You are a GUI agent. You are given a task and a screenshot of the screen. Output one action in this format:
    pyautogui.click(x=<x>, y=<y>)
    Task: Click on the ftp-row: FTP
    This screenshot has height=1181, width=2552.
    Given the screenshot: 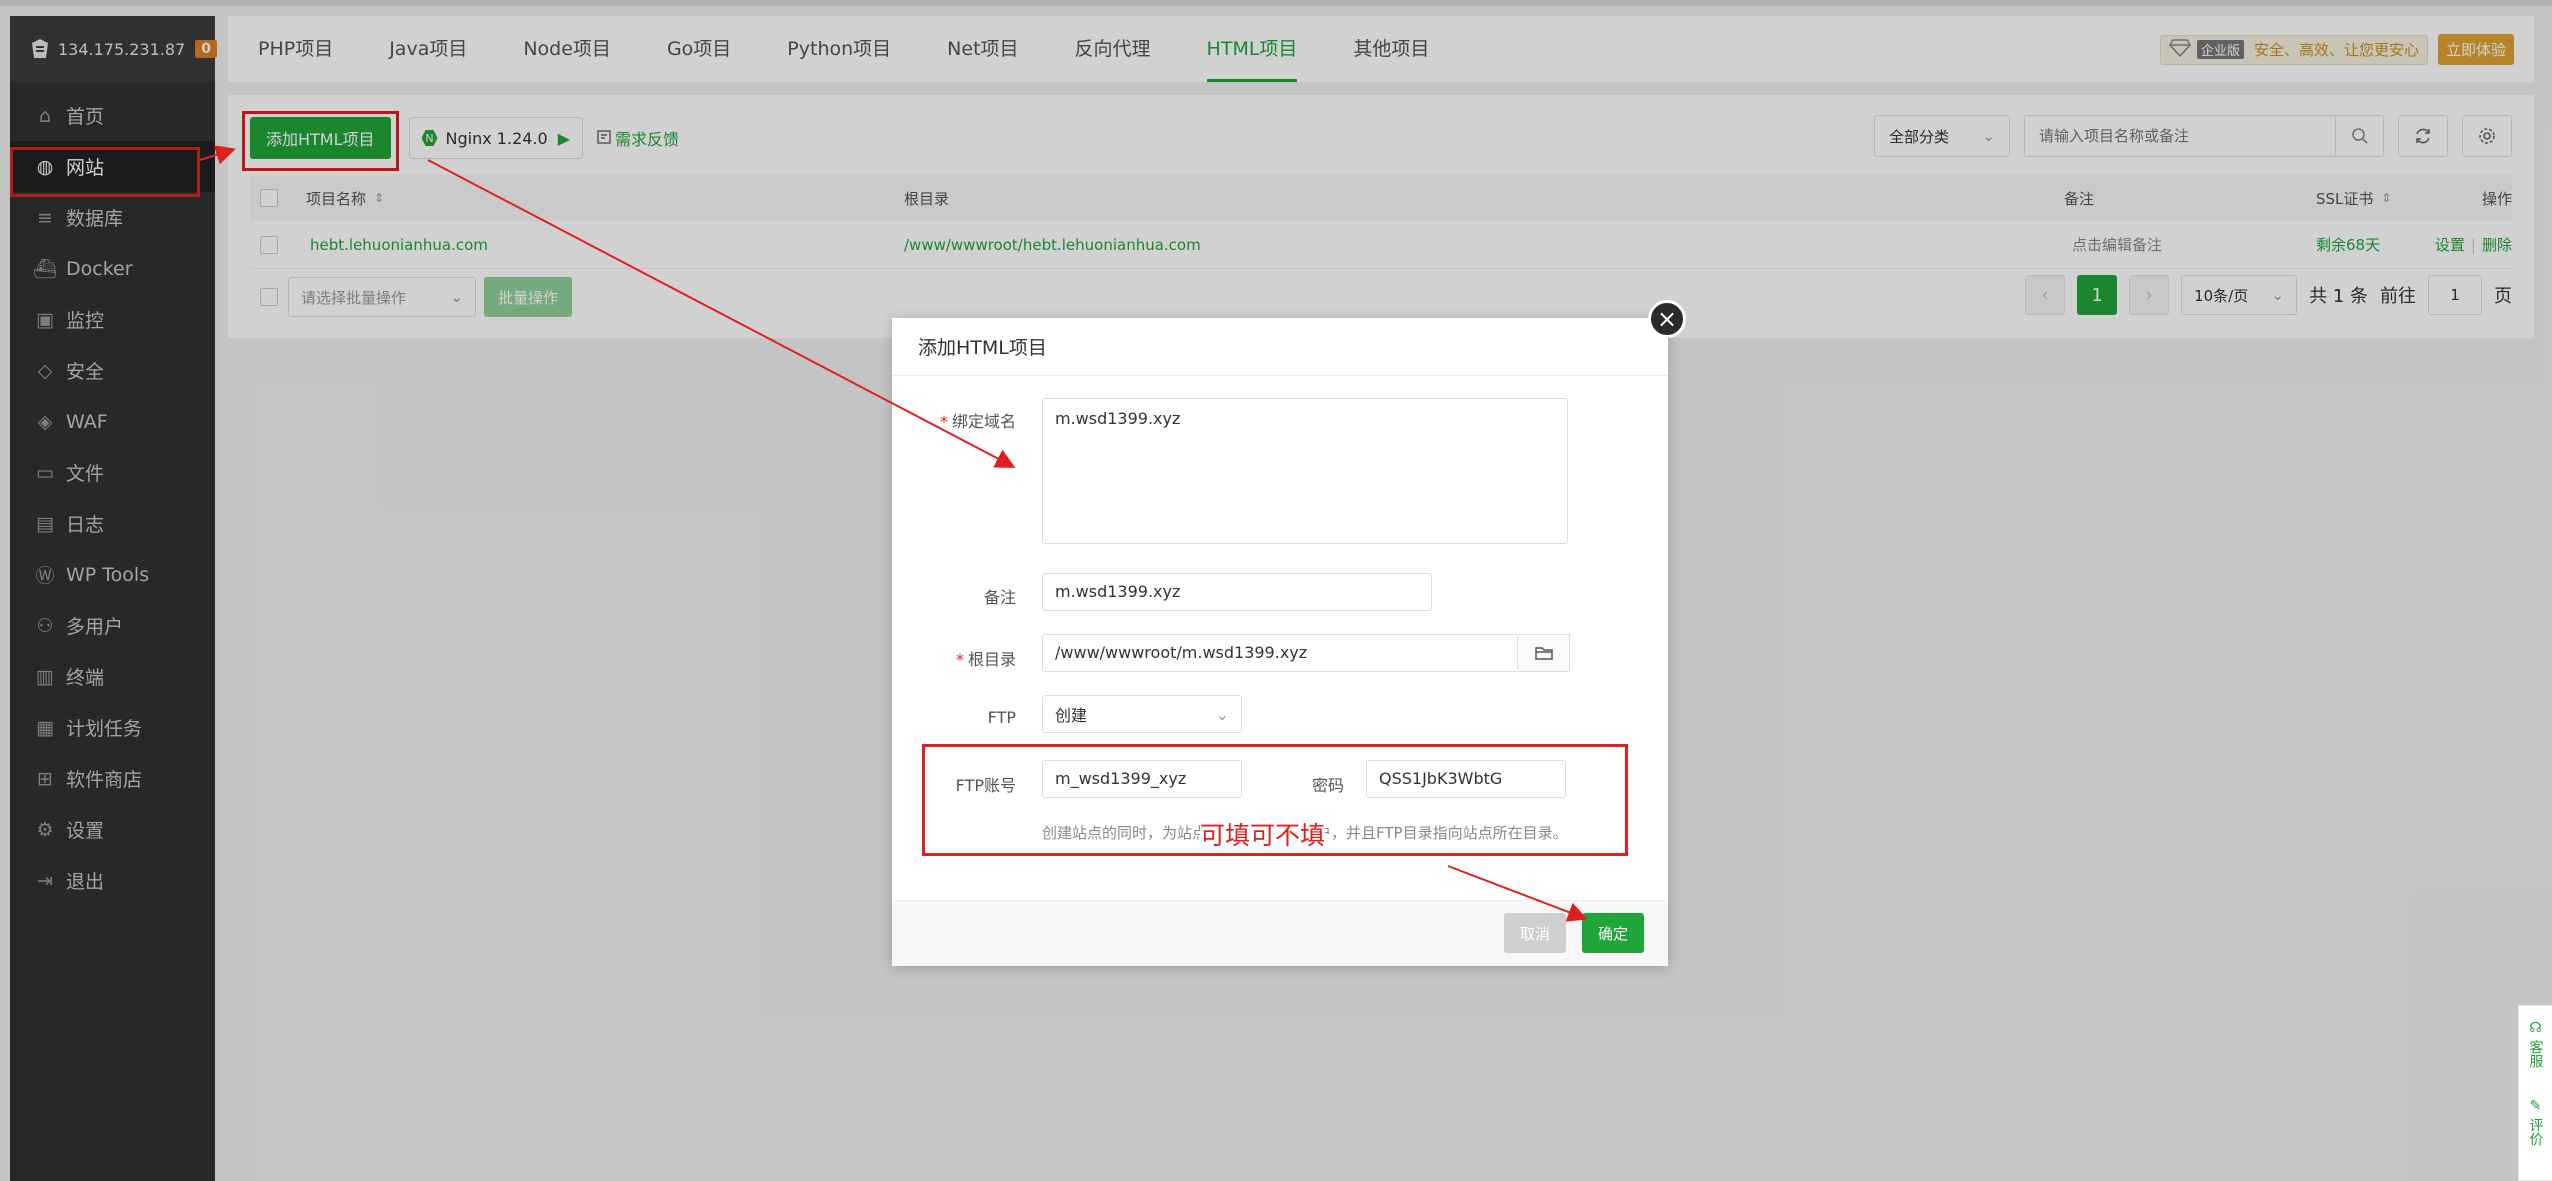 What is the action you would take?
    pyautogui.click(x=954, y=711)
    